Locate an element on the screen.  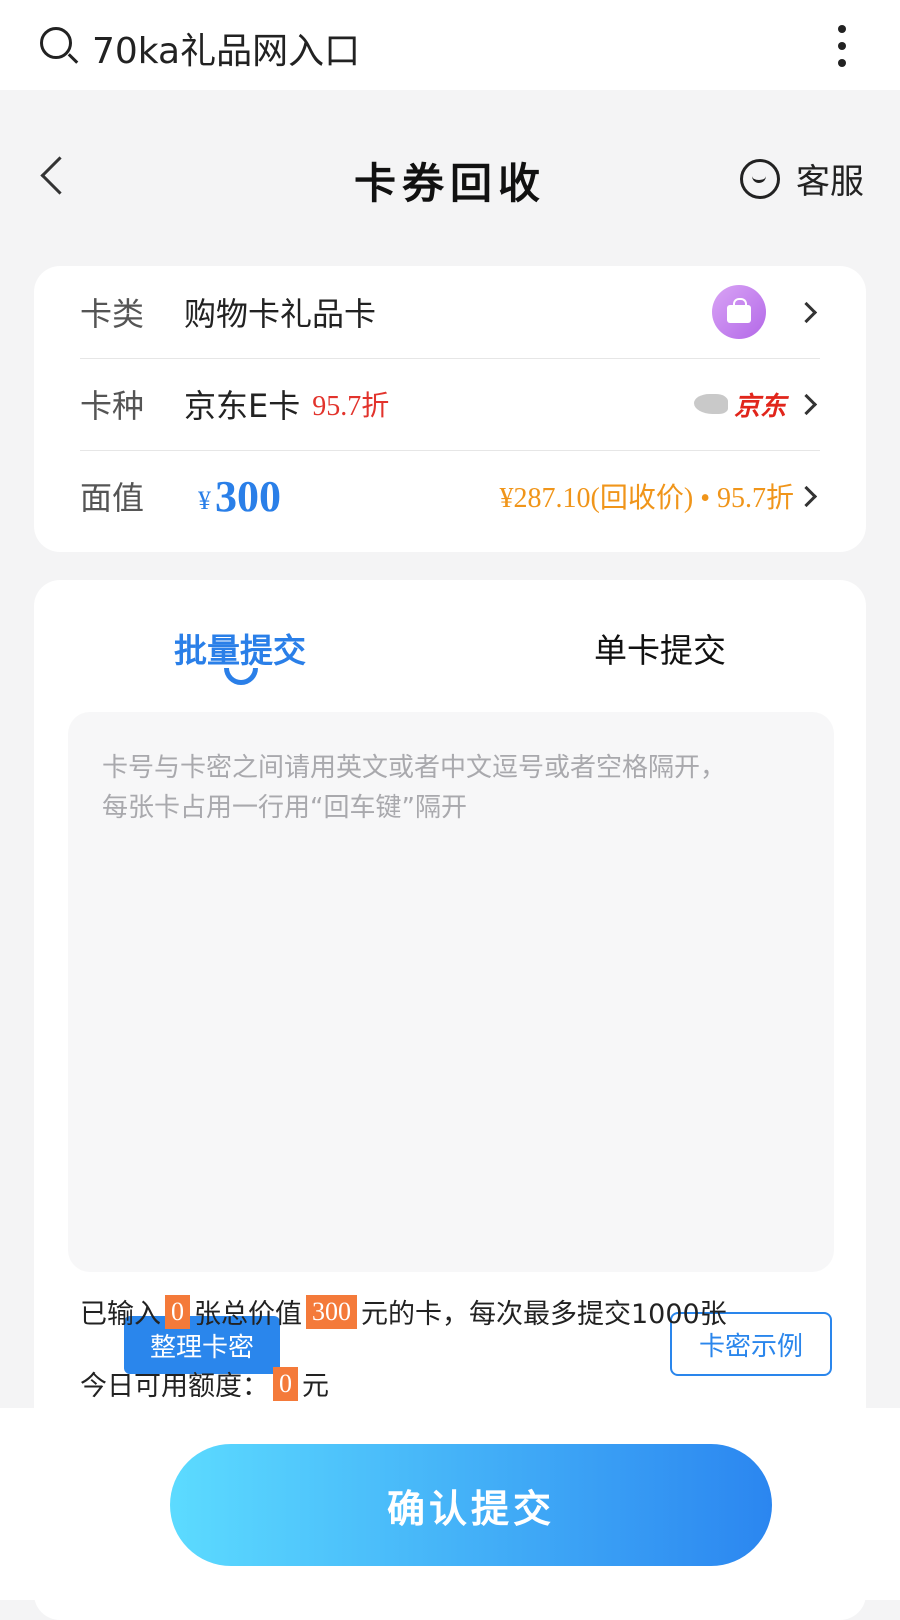
tab-single-submit: 单卡提交 is located at coordinates (660, 648).